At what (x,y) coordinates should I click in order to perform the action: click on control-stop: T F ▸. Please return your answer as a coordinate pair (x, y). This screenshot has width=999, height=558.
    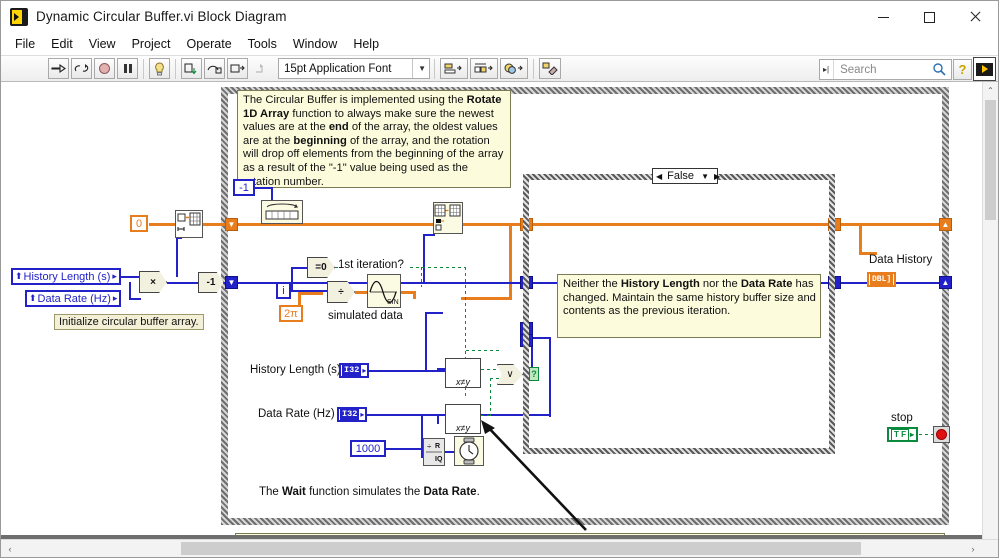
    Looking at the image, I should click on (903, 434).